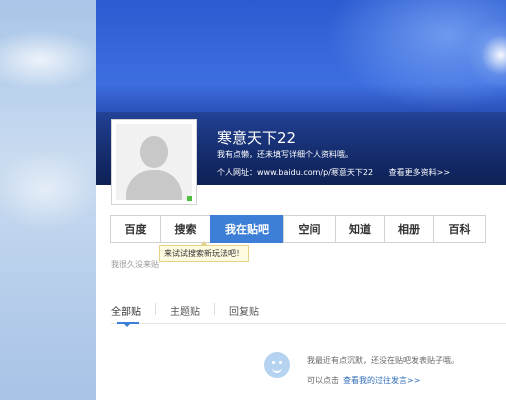 The width and height of the screenshot is (506, 400). I want to click on tab-space: 空间, so click(309, 229).